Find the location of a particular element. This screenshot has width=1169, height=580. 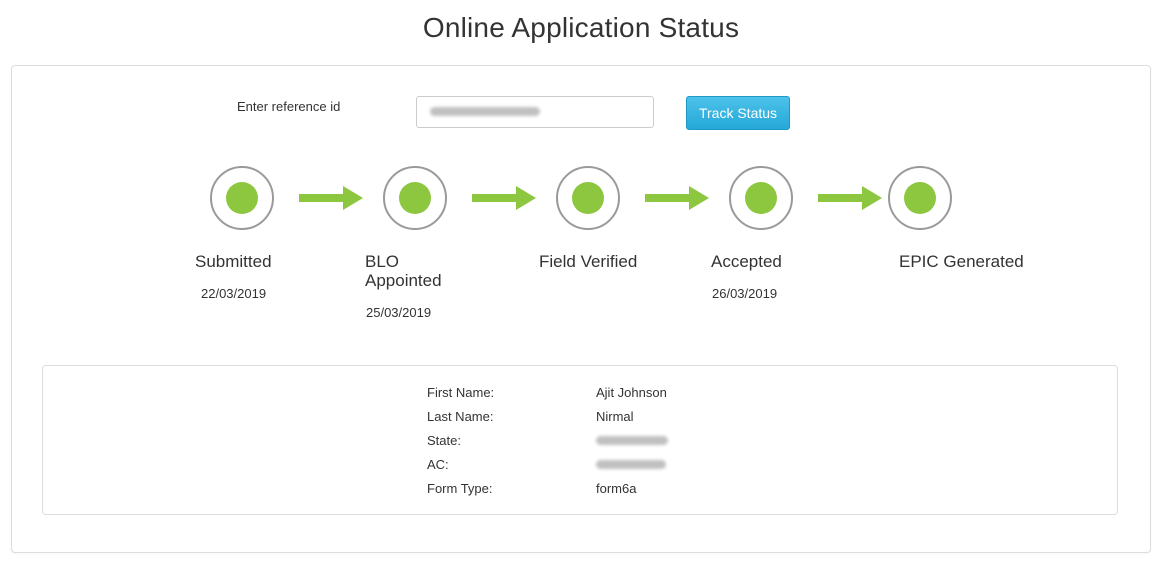

step-date-submitted: 22/03/2019 is located at coordinates (234, 293).